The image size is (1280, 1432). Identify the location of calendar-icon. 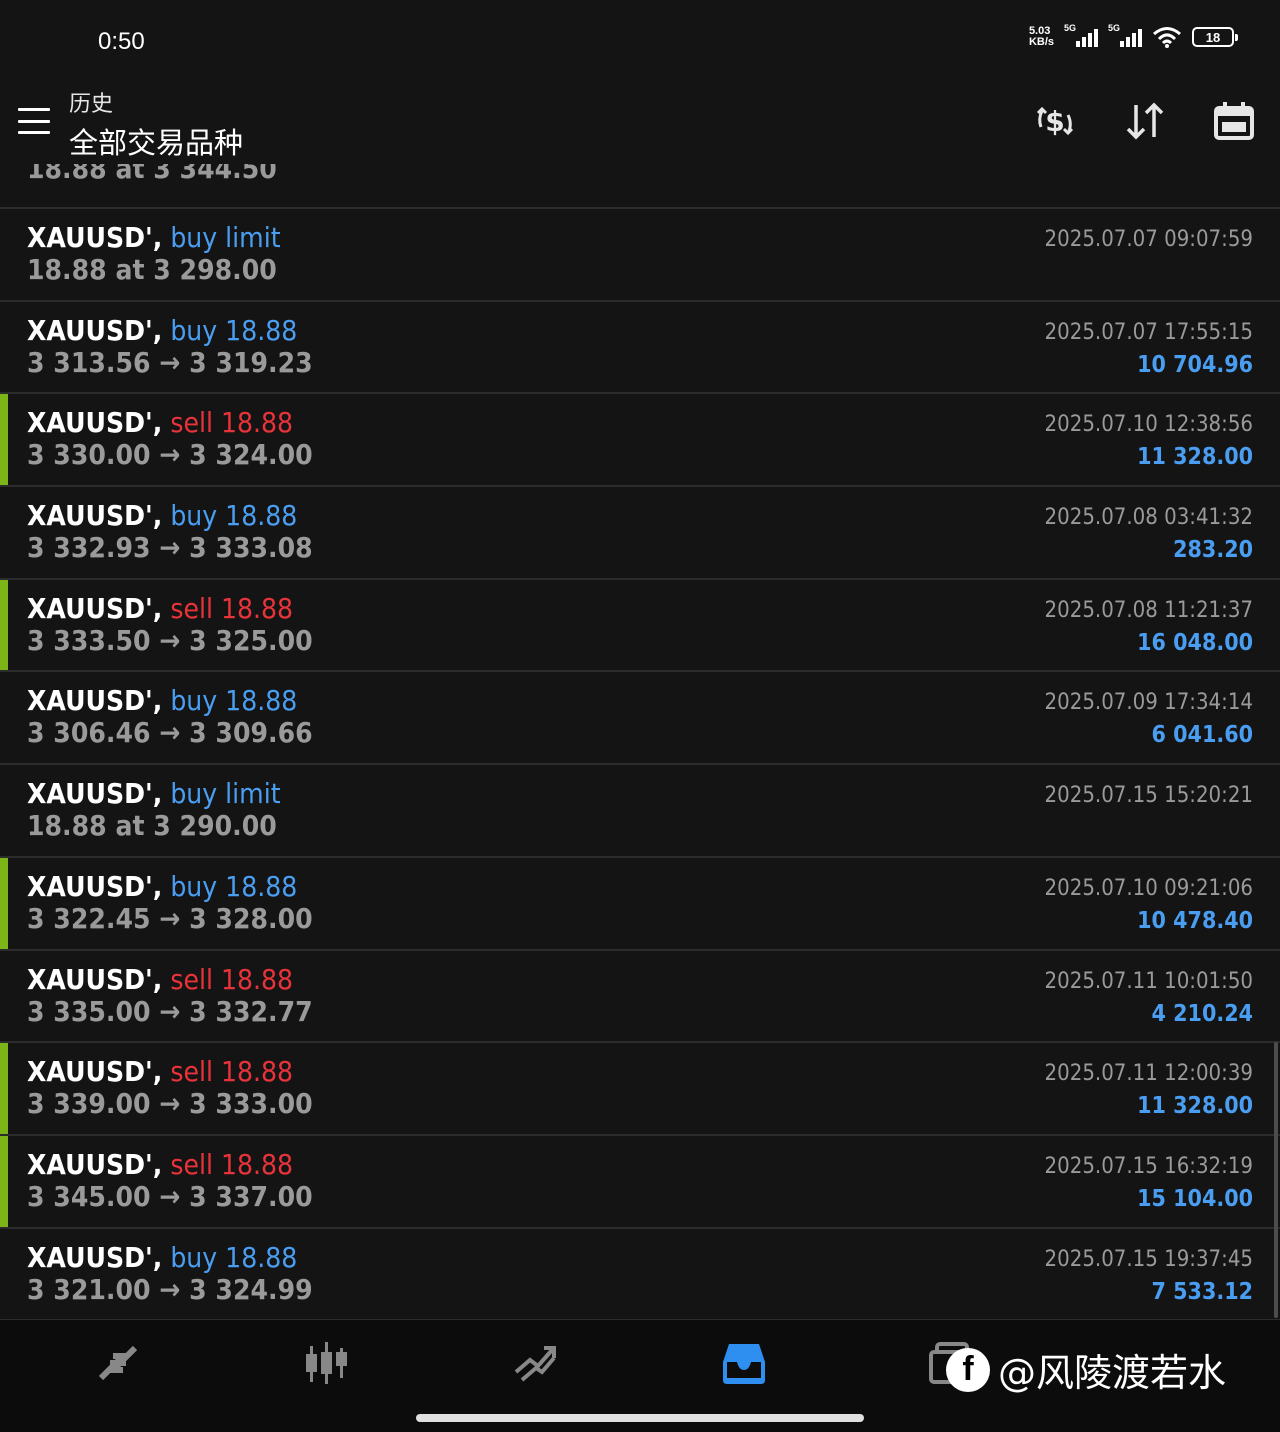
(1234, 121).